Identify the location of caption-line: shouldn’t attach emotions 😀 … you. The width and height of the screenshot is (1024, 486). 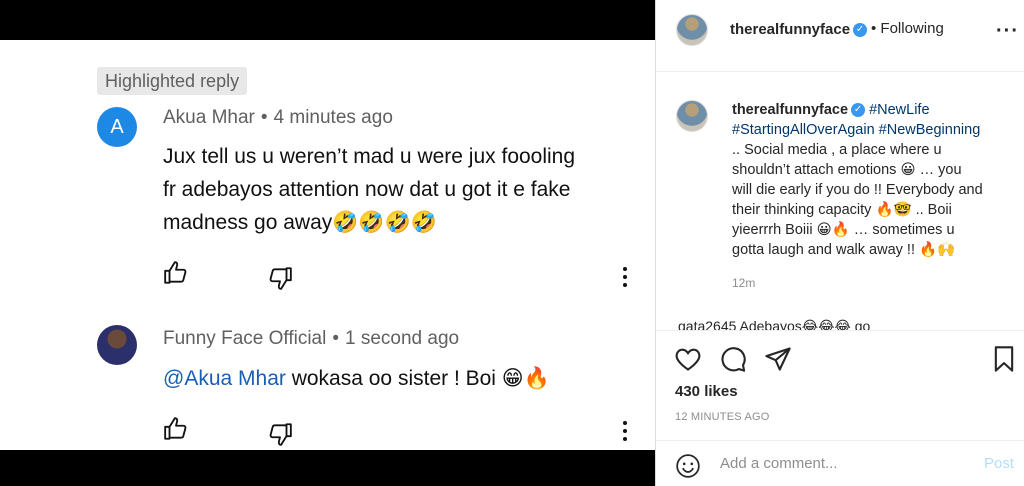
(847, 170).